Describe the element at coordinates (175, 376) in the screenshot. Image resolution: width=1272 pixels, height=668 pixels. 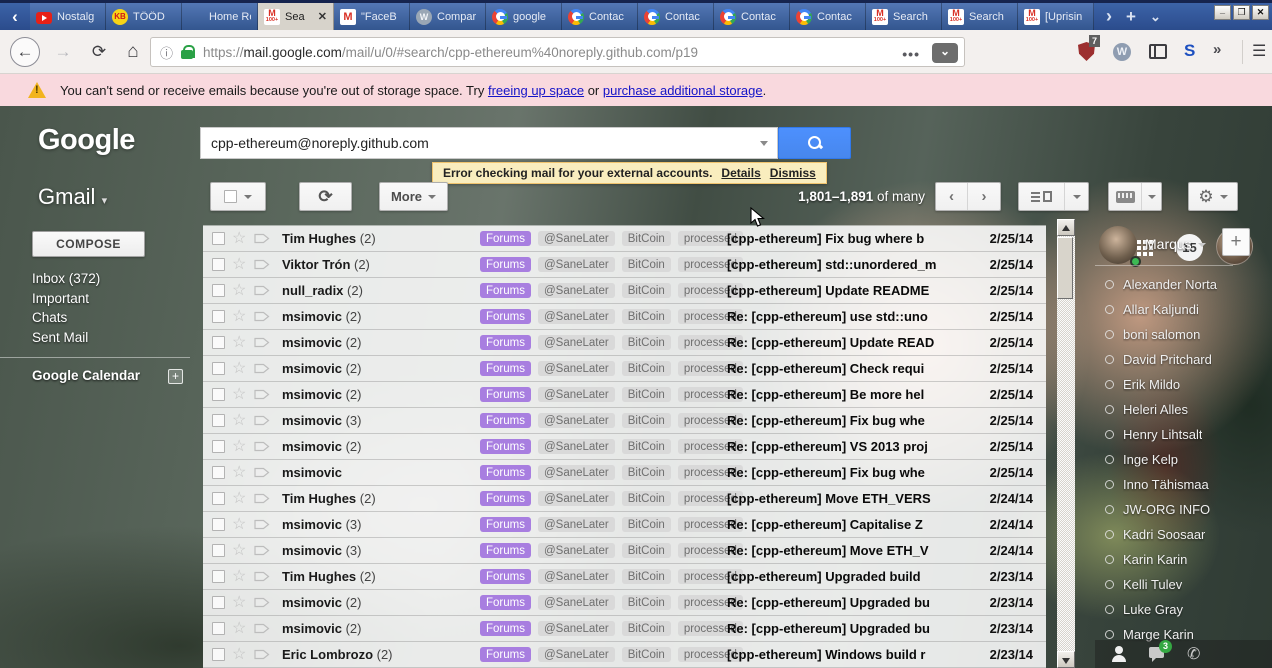
I see `calendar-add-icon: +` at that location.